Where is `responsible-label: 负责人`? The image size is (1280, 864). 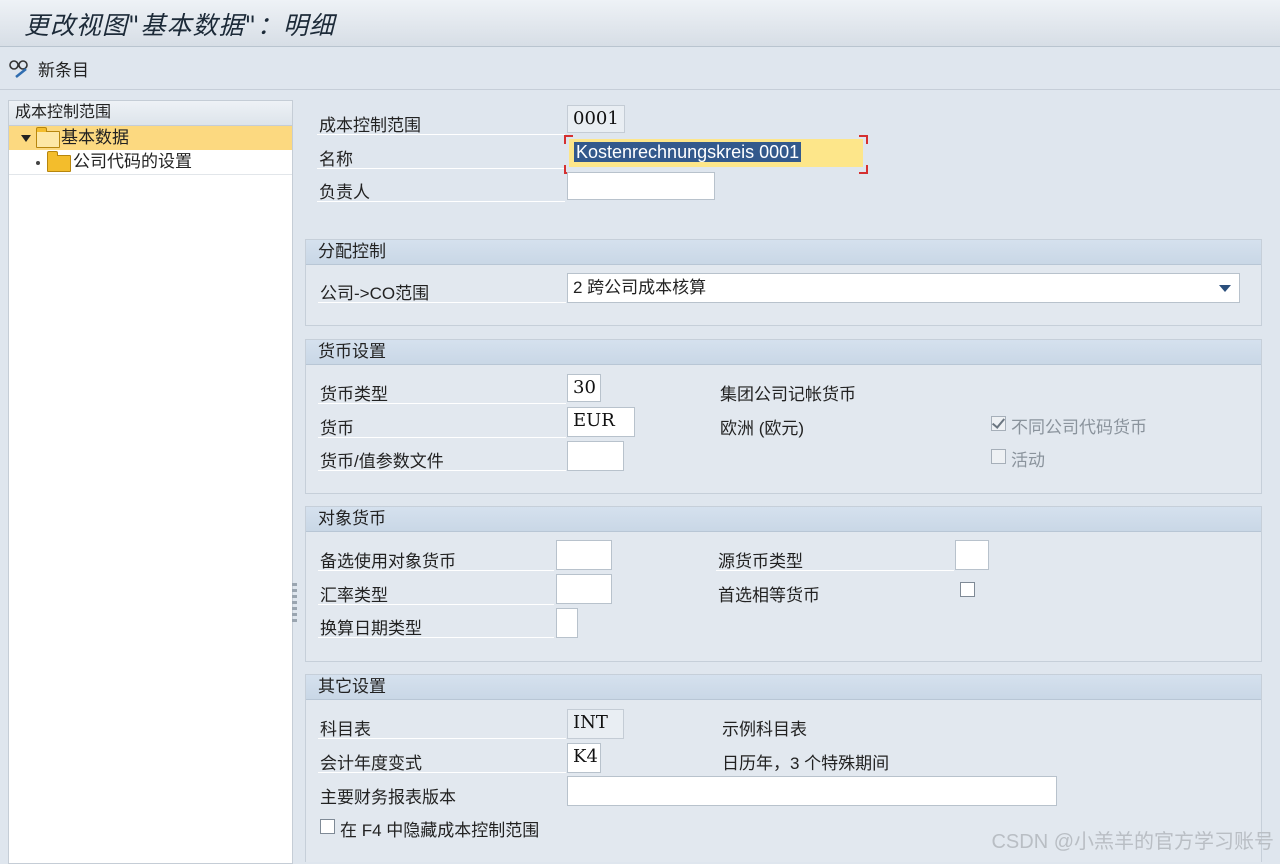 responsible-label: 负责人 is located at coordinates (344, 192).